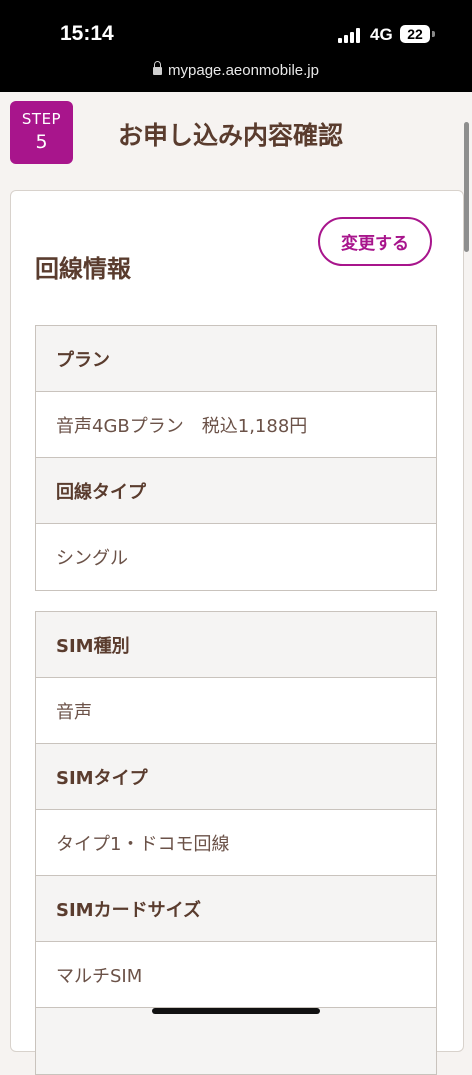 Image resolution: width=472 pixels, height=1075 pixels. What do you see at coordinates (236, 425) in the screenshot?
I see `plan-value: 音声4GBプラン 税込1,188円` at bounding box center [236, 425].